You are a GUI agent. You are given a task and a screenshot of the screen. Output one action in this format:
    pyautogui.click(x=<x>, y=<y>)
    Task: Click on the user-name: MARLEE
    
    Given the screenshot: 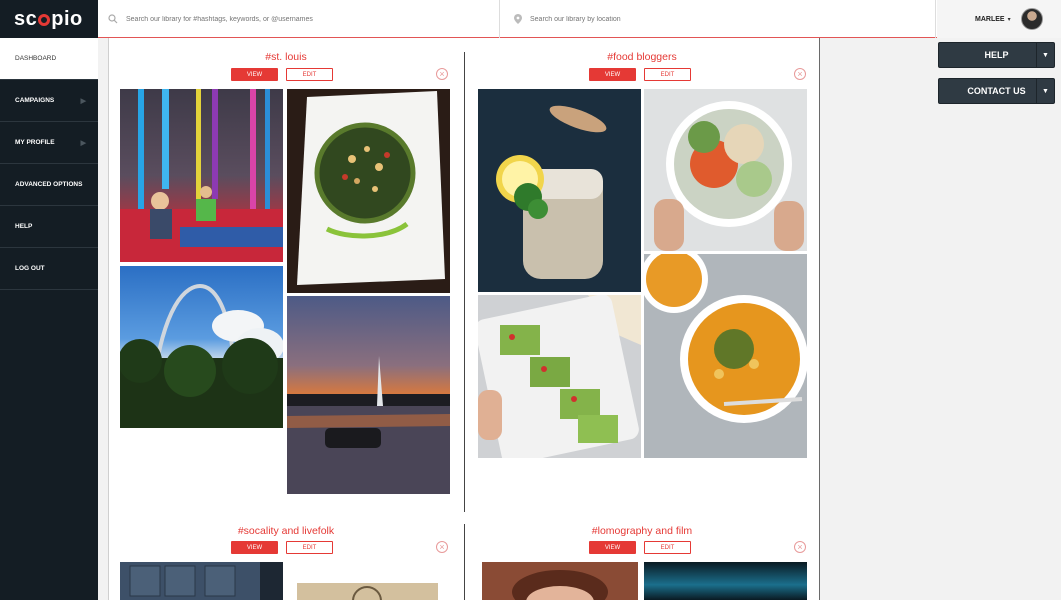 What is the action you would take?
    pyautogui.click(x=990, y=19)
    